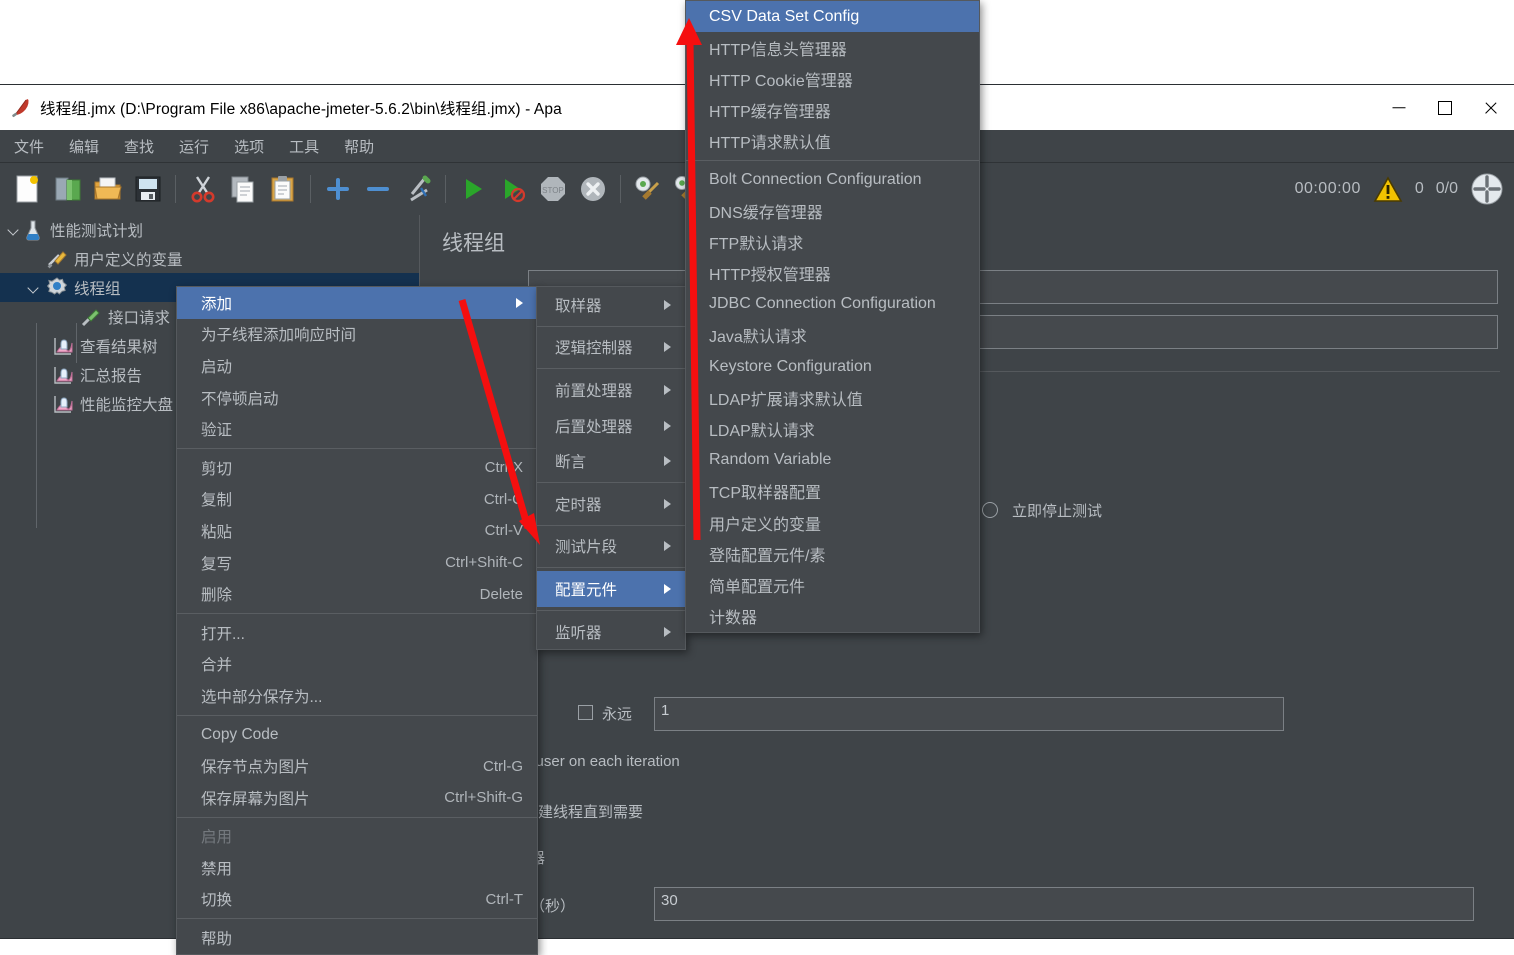 Image resolution: width=1514 pixels, height=955 pixels. Describe the element at coordinates (139, 146) in the screenshot. I see `menubar-item-search: 查找` at that location.